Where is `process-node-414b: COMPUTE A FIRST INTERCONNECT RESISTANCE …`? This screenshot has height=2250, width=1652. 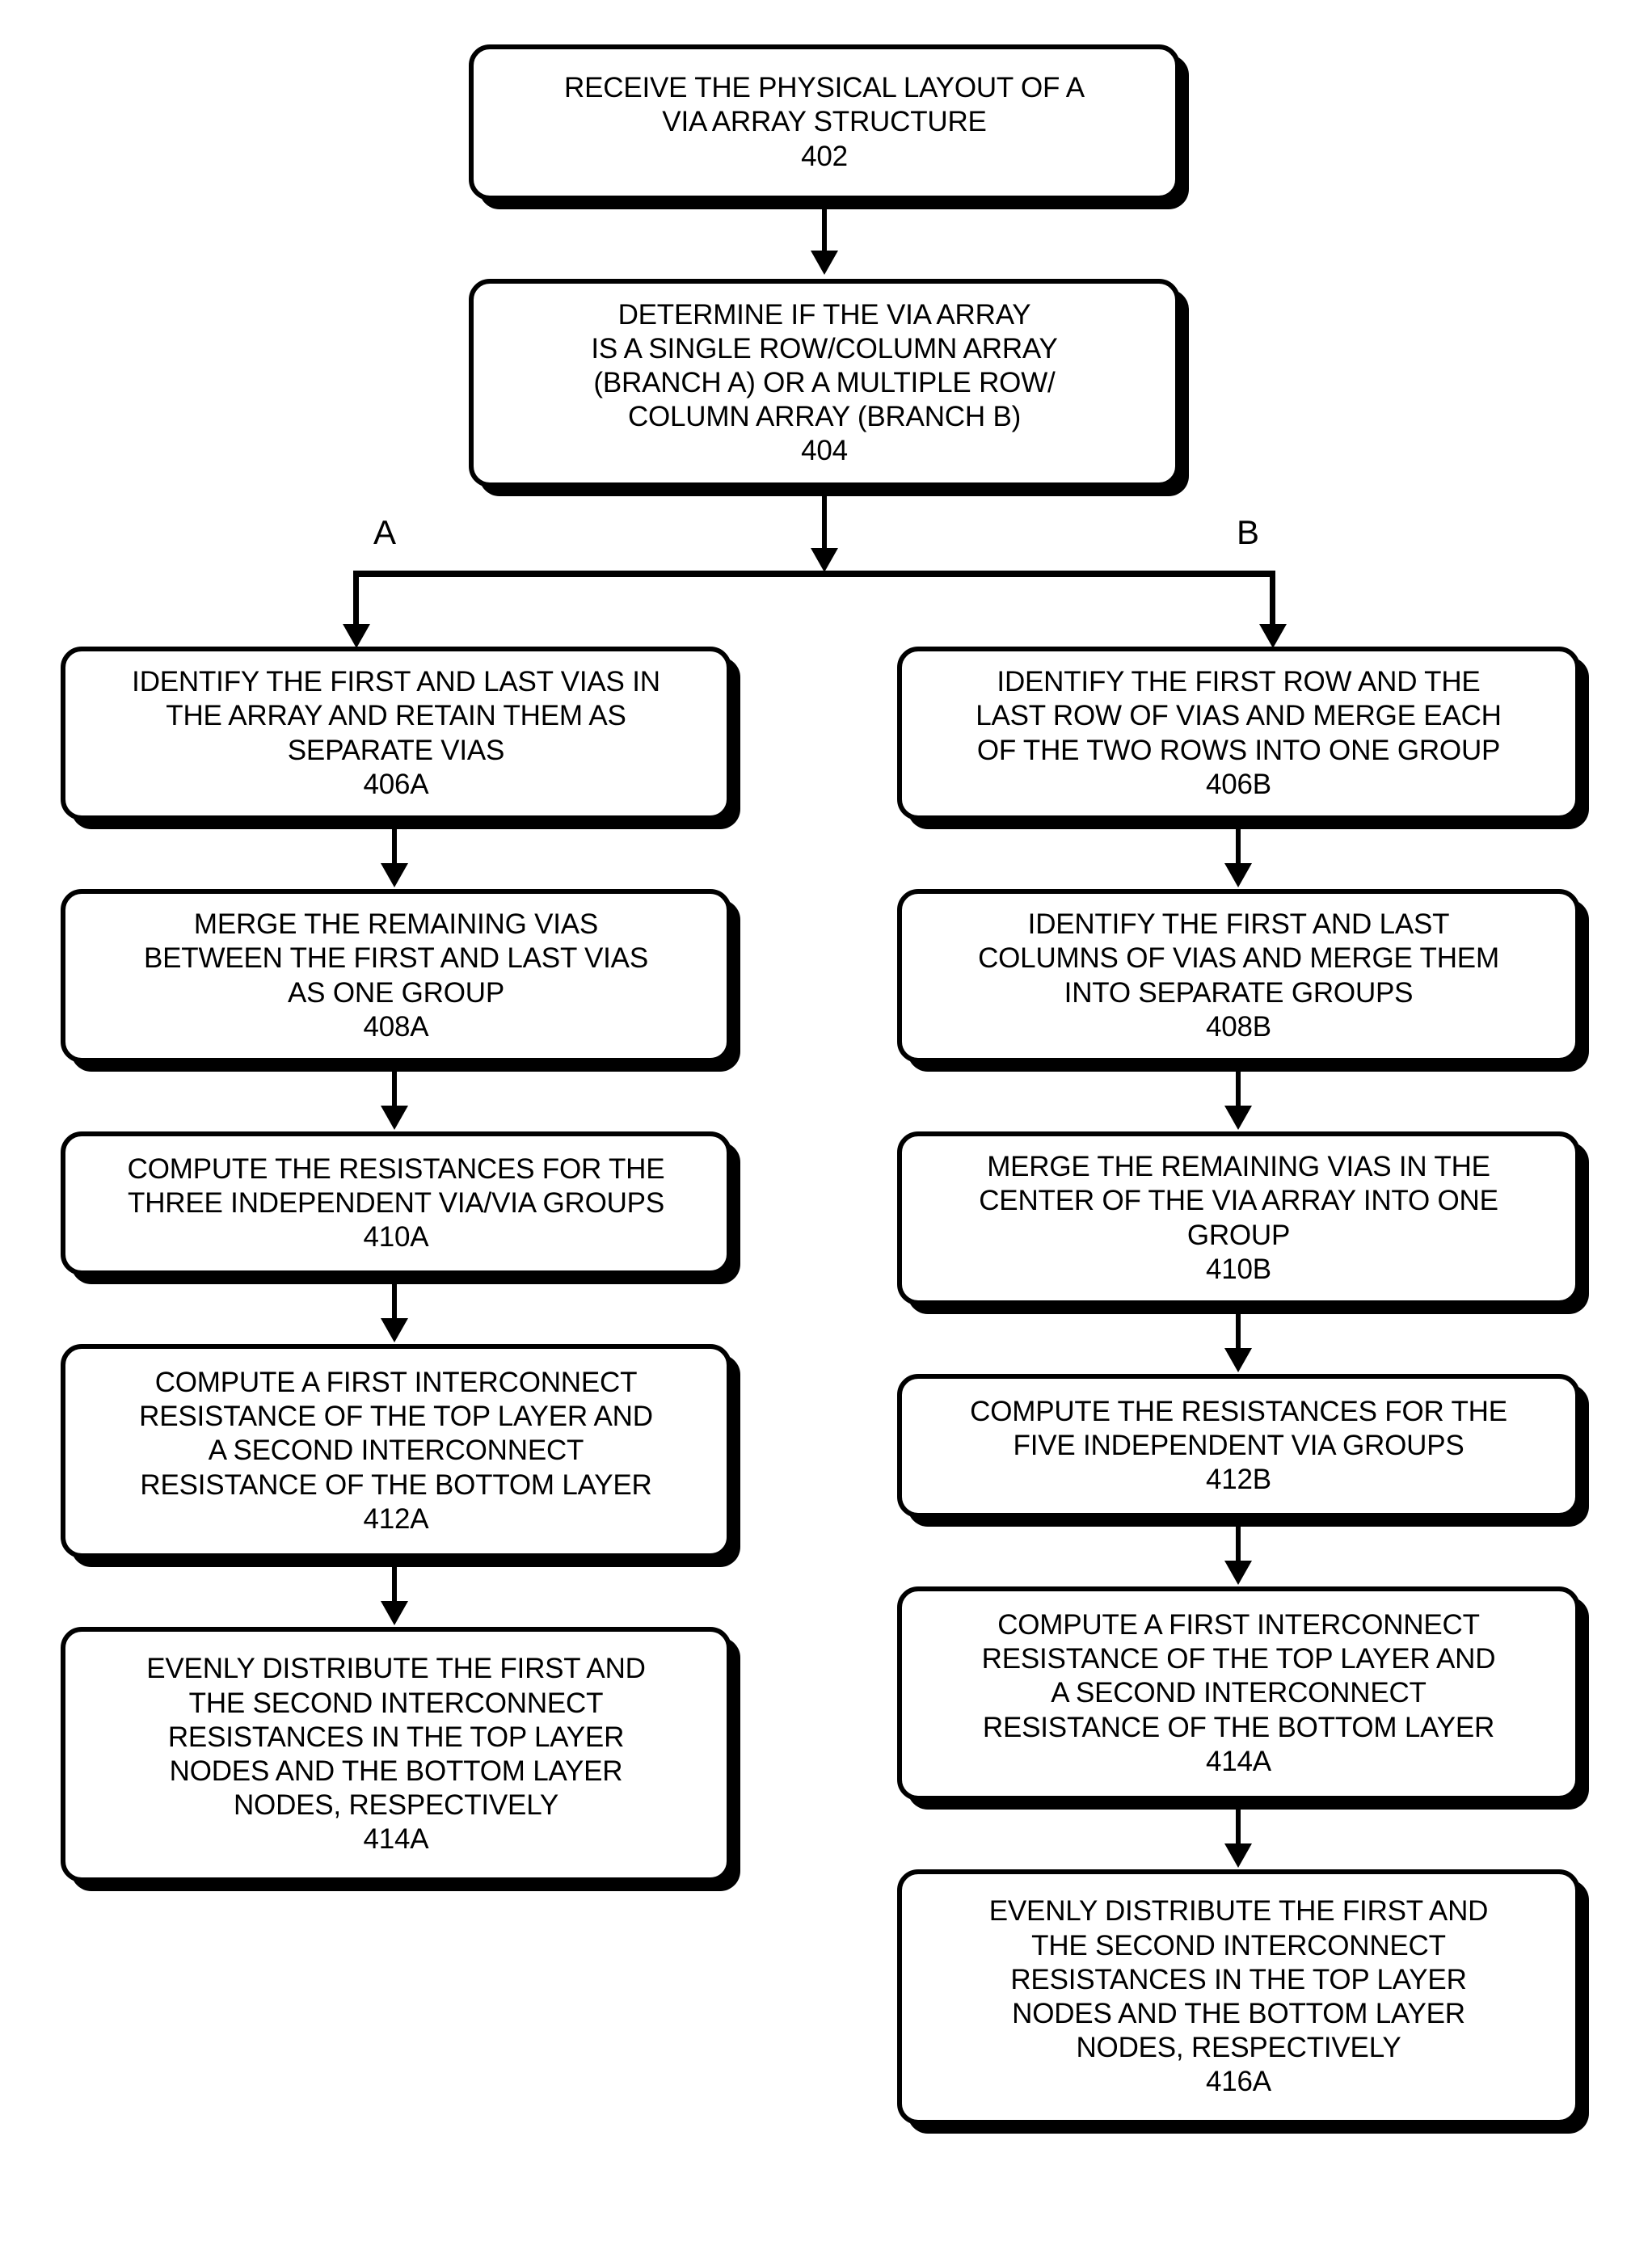 process-node-414b: COMPUTE A FIRST INTERCONNECT RESISTANCE … is located at coordinates (1238, 1693).